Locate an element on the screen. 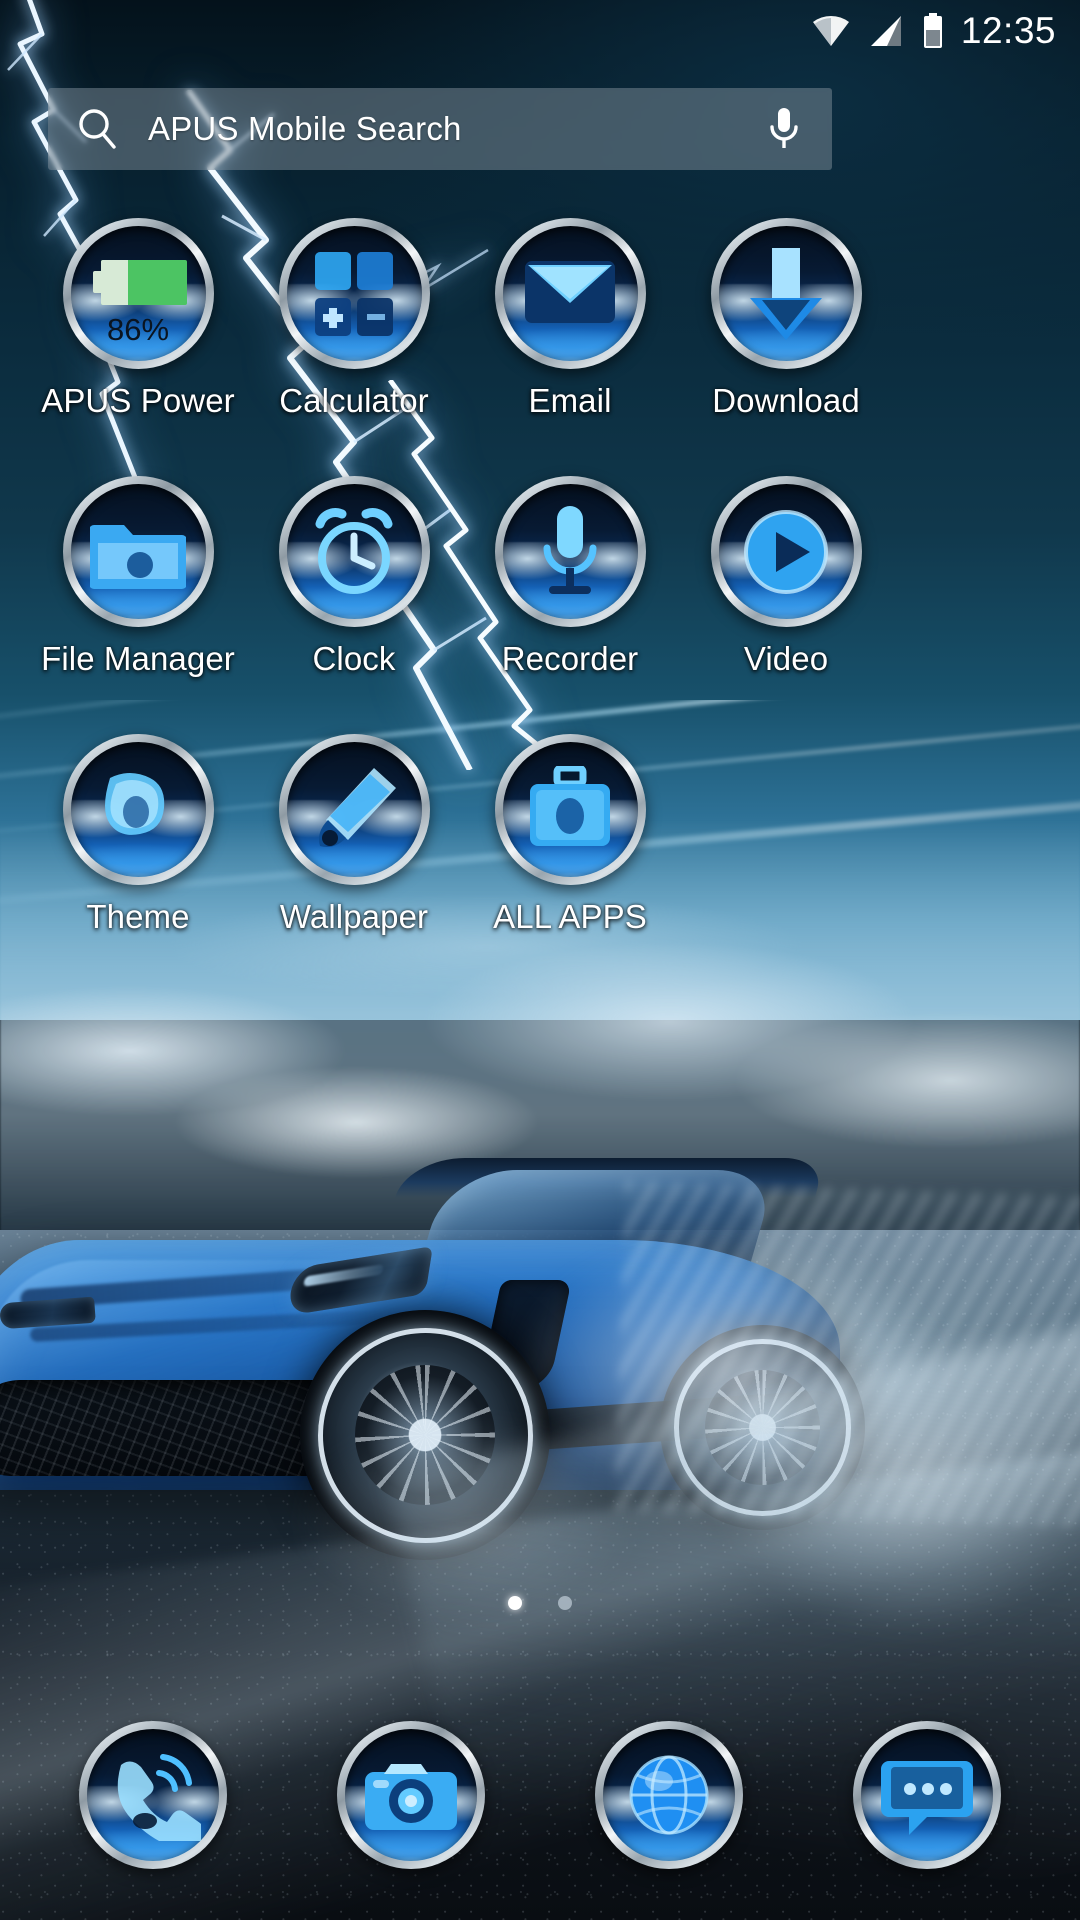  paint-brush-icon is located at coordinates (354, 809).